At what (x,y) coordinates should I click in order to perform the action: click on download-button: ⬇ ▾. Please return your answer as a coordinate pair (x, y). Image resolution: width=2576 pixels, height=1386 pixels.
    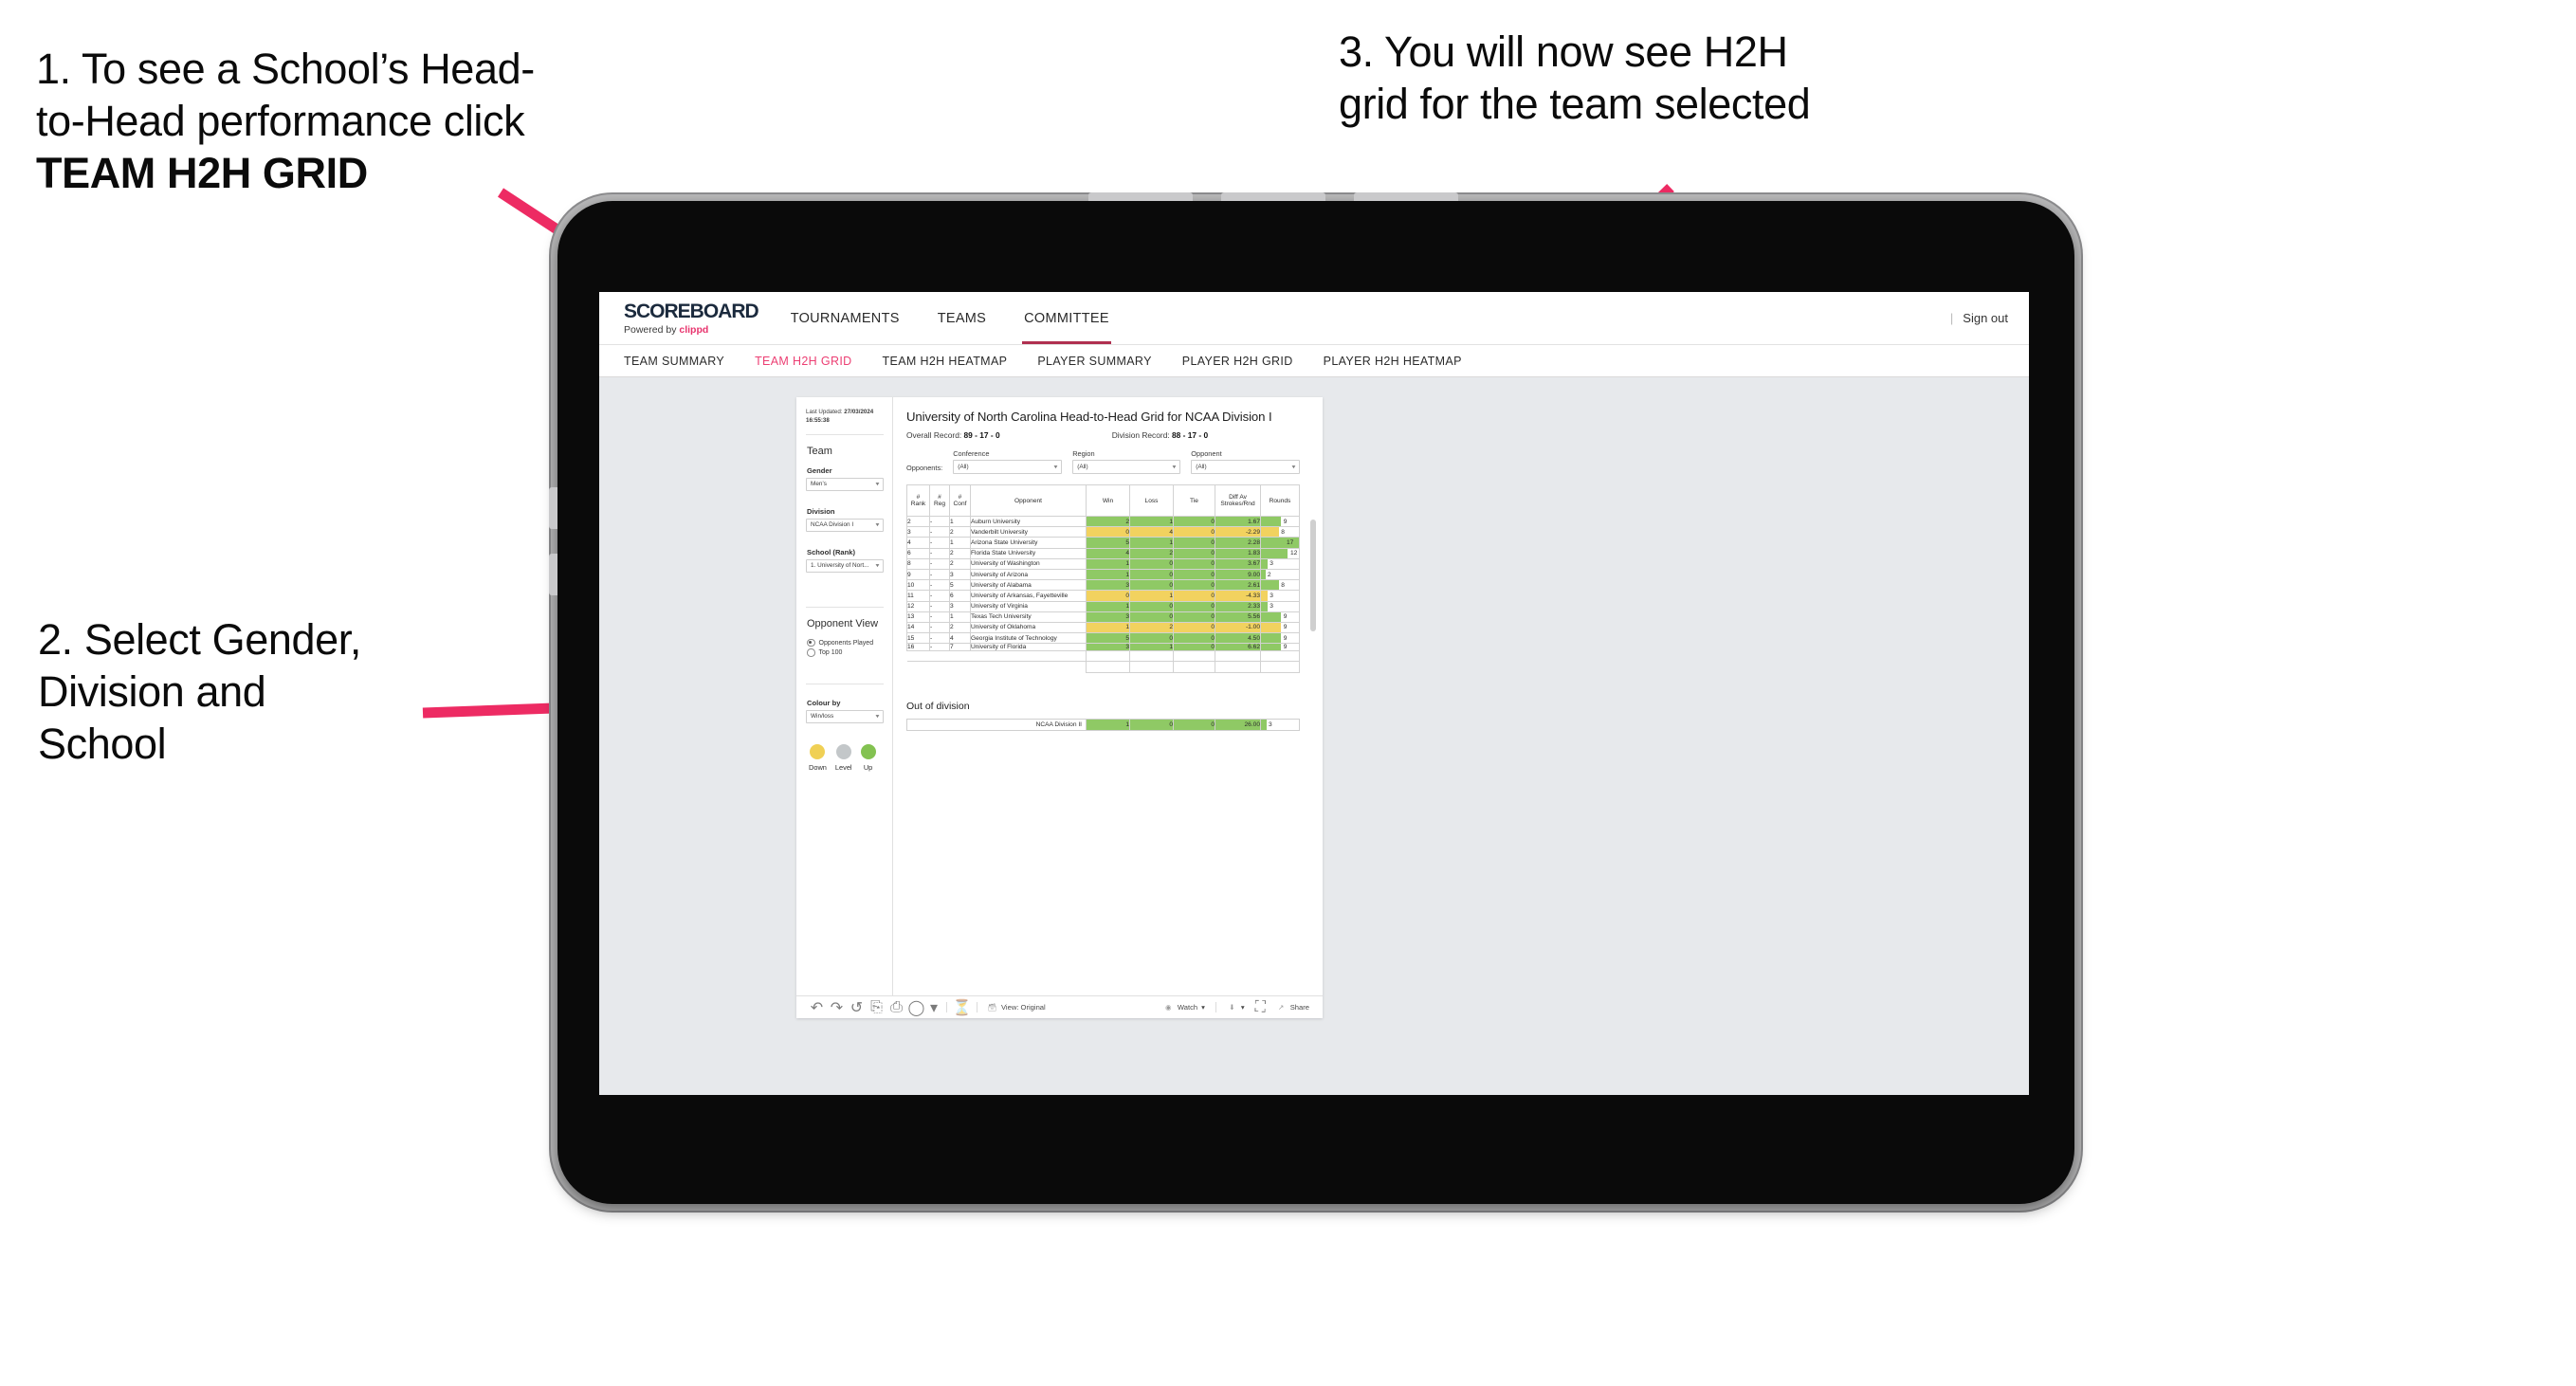
    Looking at the image, I should click on (1236, 1007).